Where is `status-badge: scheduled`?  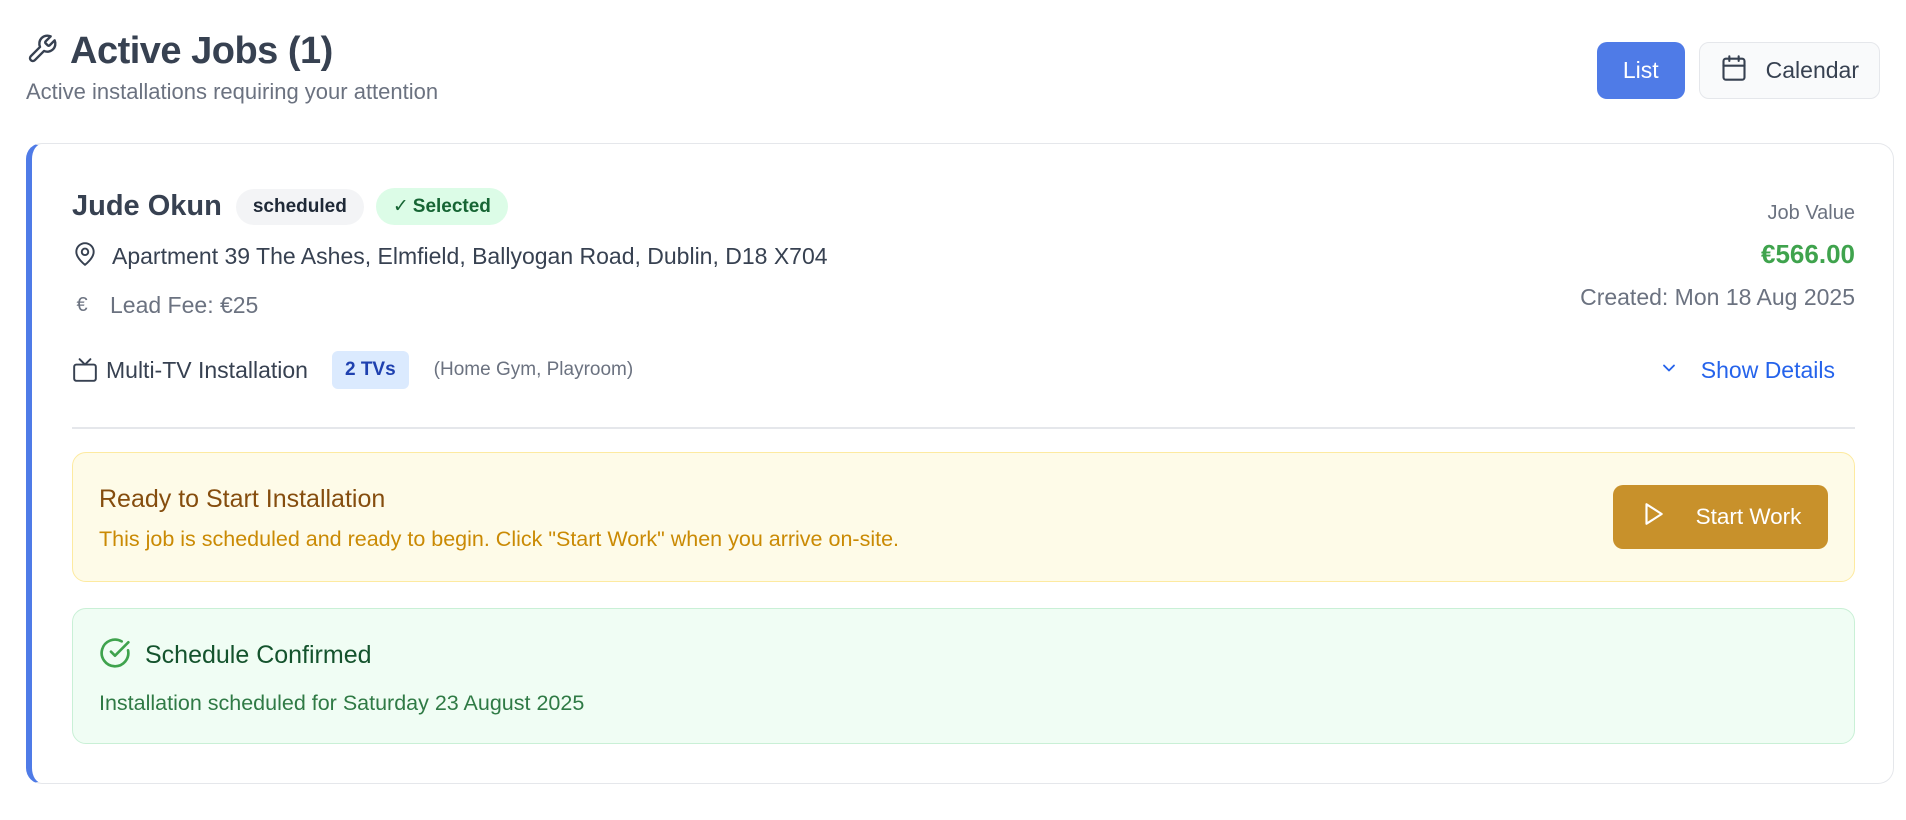
status-badge: scheduled is located at coordinates (299, 206).